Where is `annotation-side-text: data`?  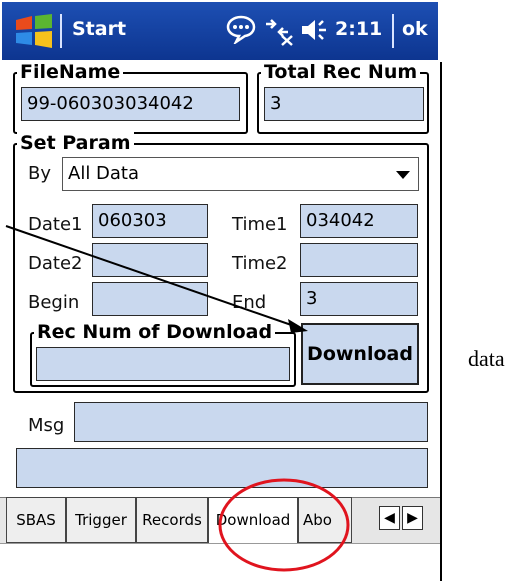 annotation-side-text: data is located at coordinates (486, 358).